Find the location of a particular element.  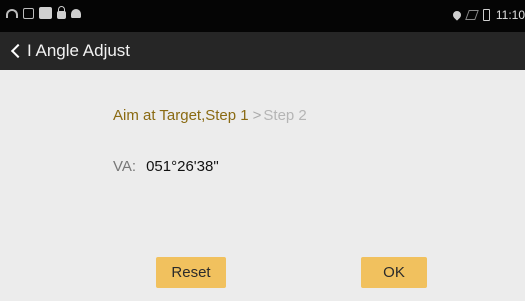

no-signal-icon is located at coordinates (472, 15).